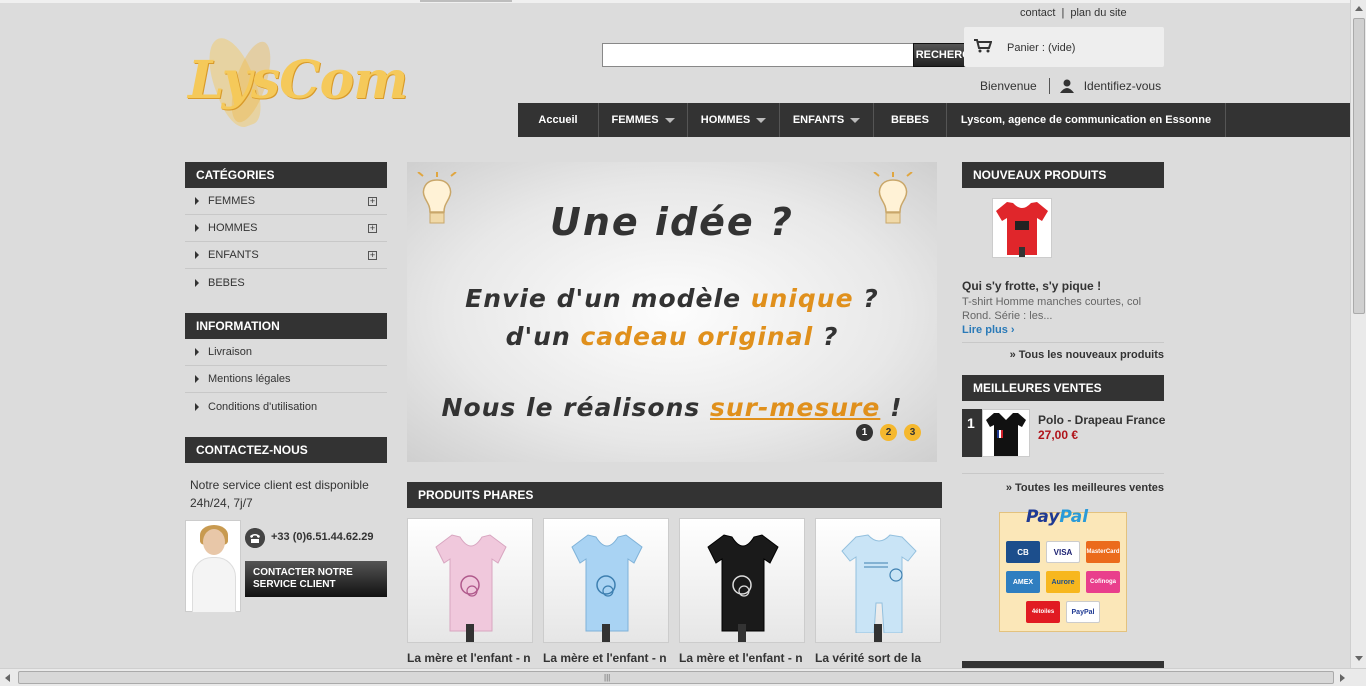  I want to click on horizontal-scrollbar: |||, so click(683, 677).